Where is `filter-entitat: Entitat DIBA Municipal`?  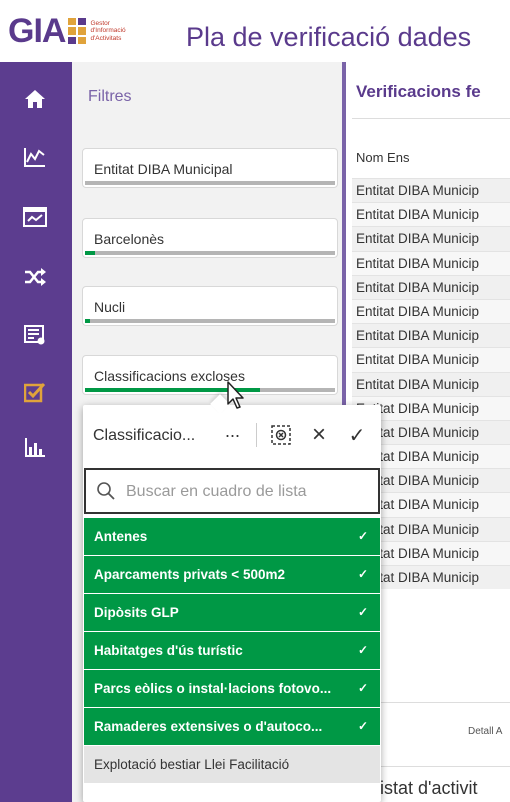
filter-entitat: Entitat DIBA Municipal is located at coordinates (210, 168).